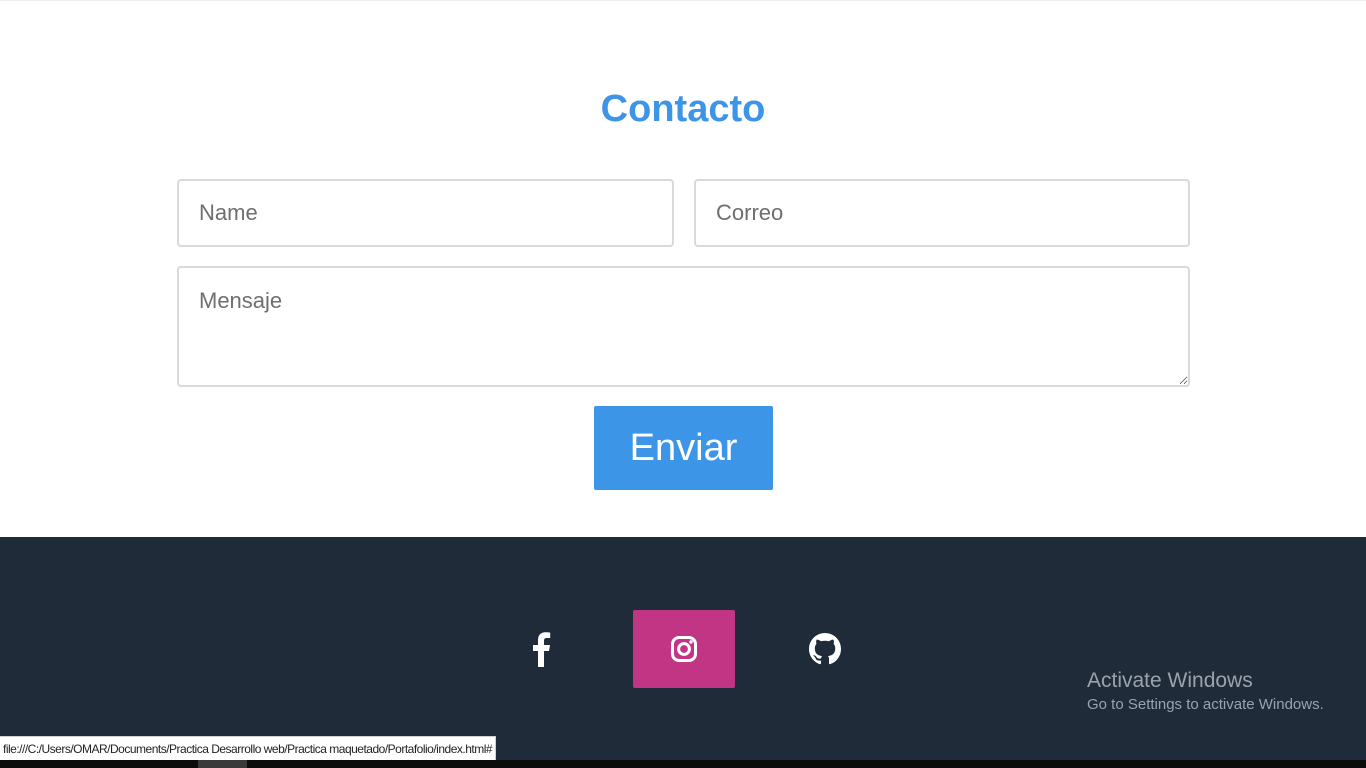 The height and width of the screenshot is (768, 1366). What do you see at coordinates (222, 764) in the screenshot?
I see `taskbar-item` at bounding box center [222, 764].